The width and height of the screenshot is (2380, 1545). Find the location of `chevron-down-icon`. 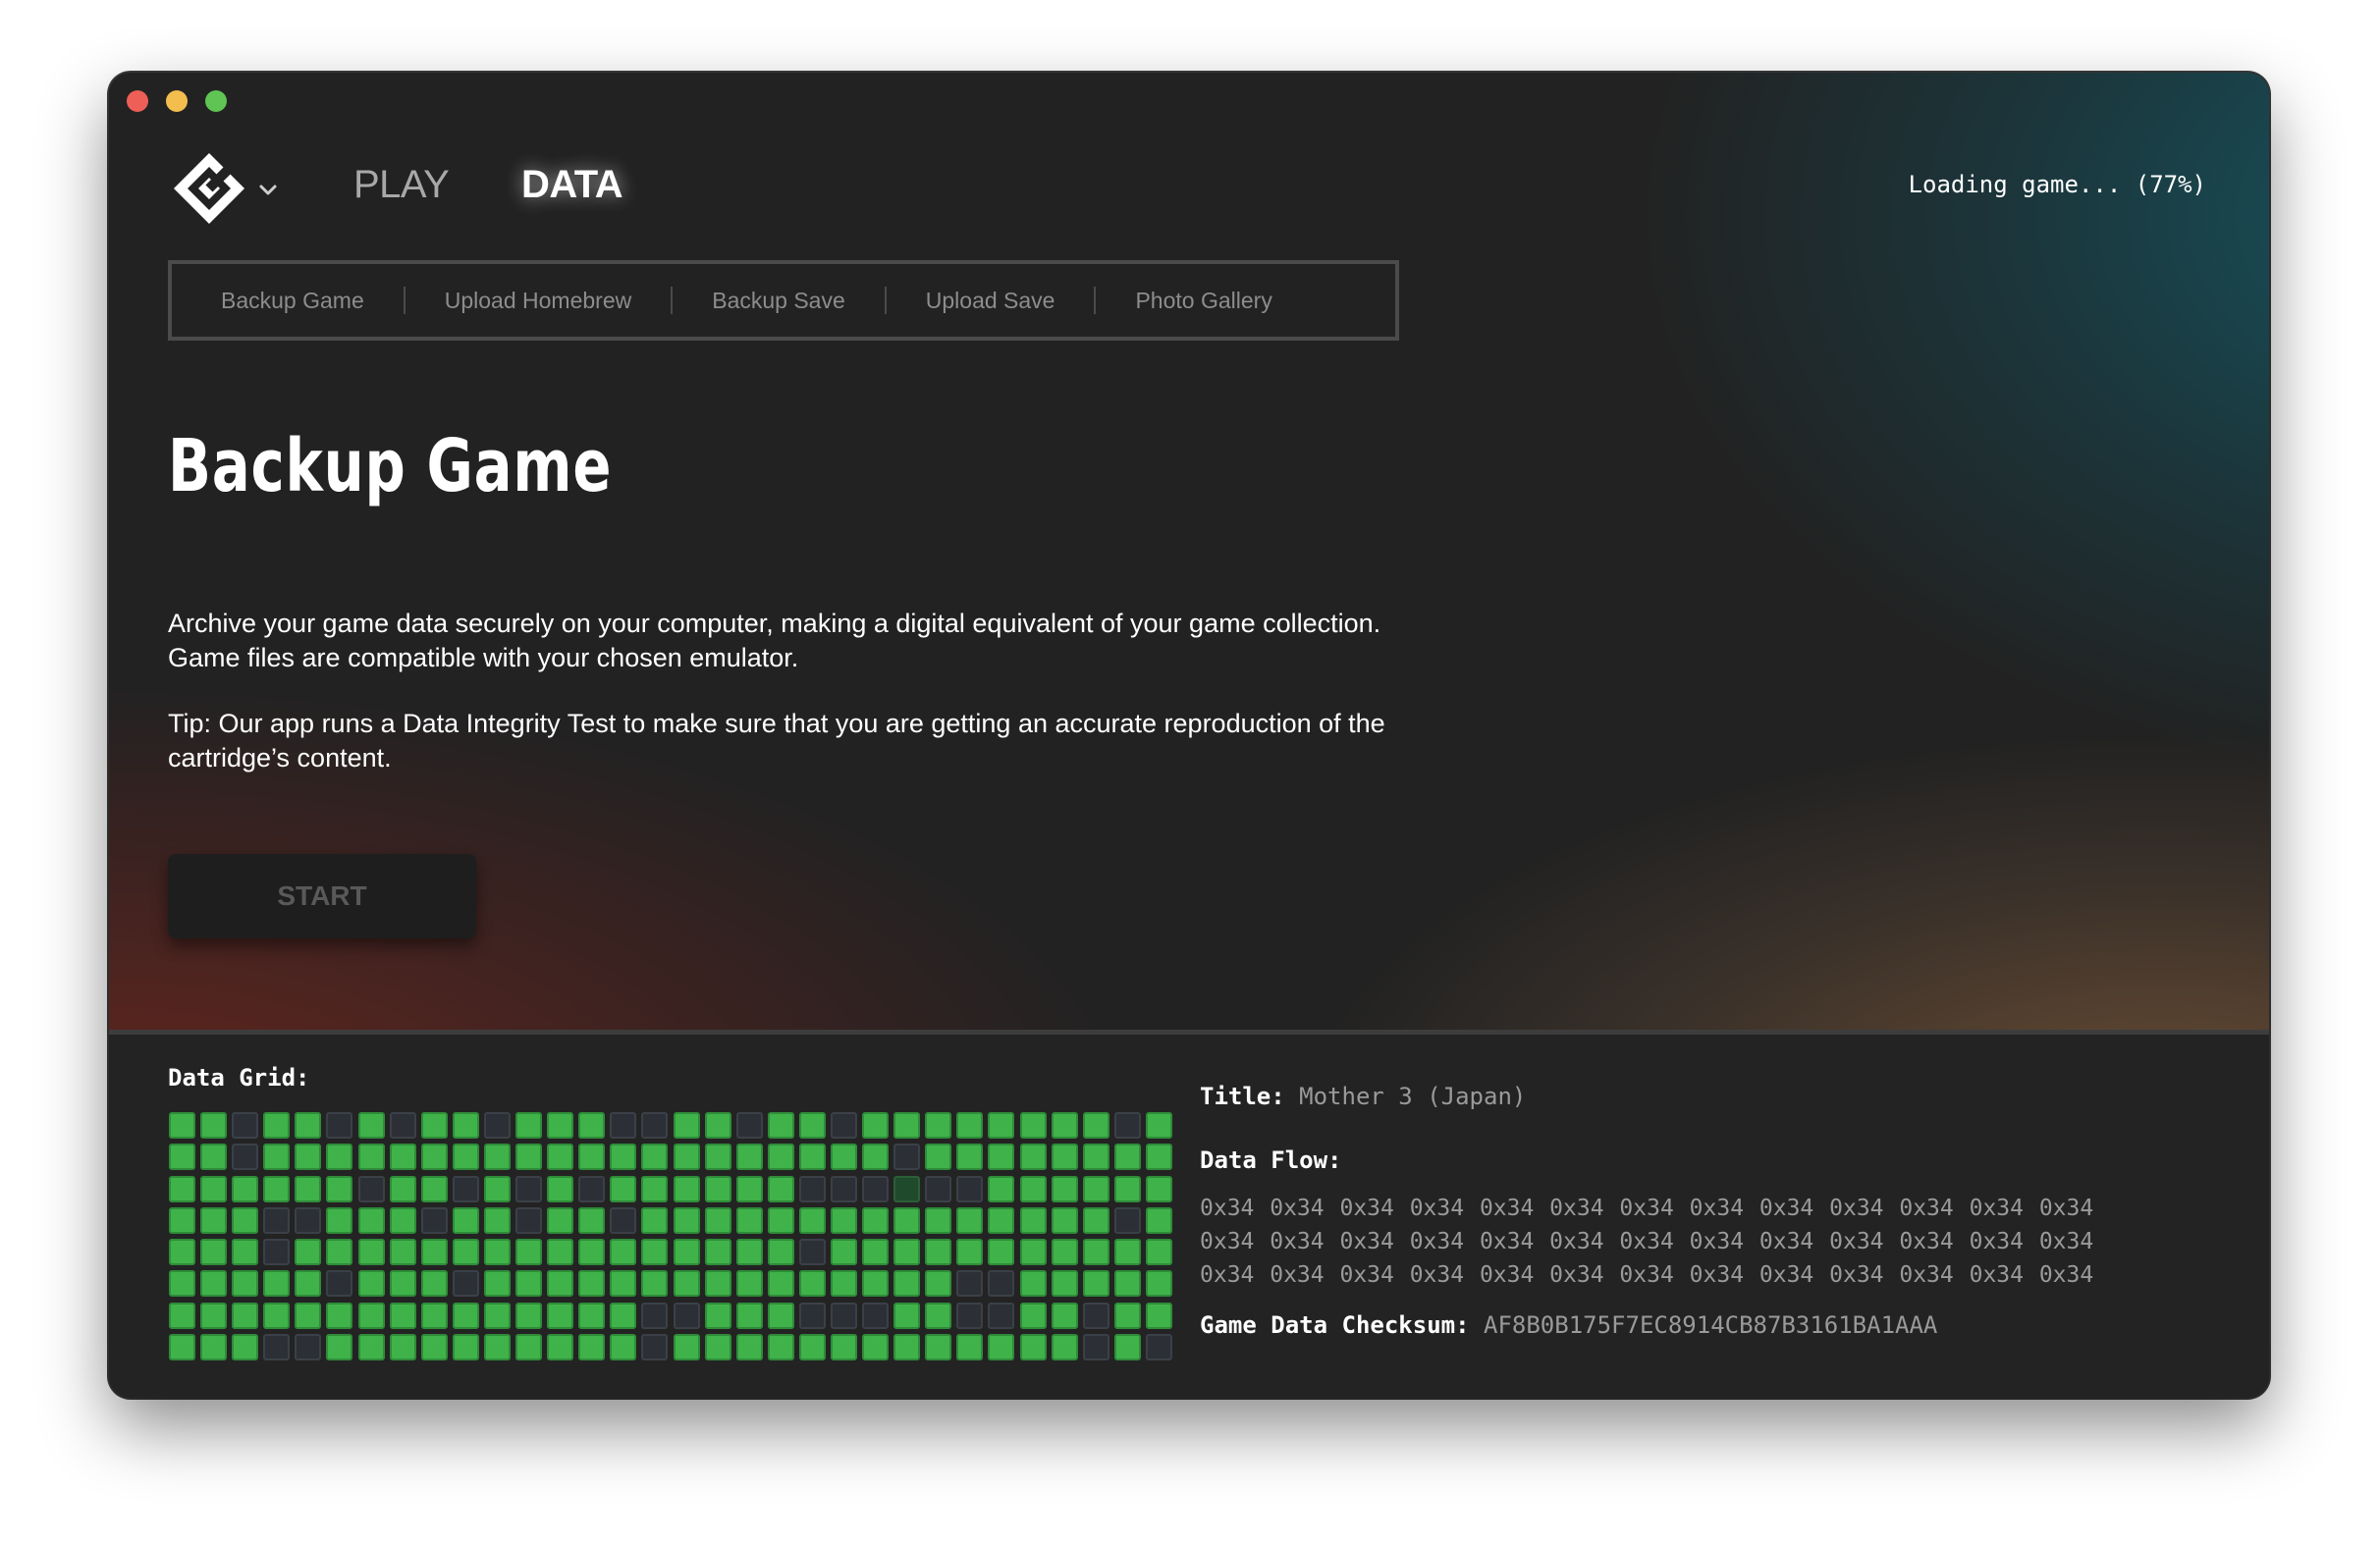

chevron-down-icon is located at coordinates (268, 190).